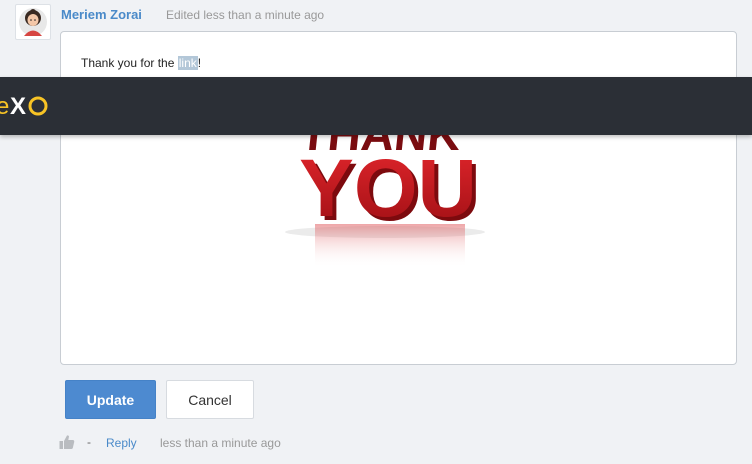 The width and height of the screenshot is (752, 464). What do you see at coordinates (101, 14) in the screenshot?
I see `author-name: Meriem Zorai` at bounding box center [101, 14].